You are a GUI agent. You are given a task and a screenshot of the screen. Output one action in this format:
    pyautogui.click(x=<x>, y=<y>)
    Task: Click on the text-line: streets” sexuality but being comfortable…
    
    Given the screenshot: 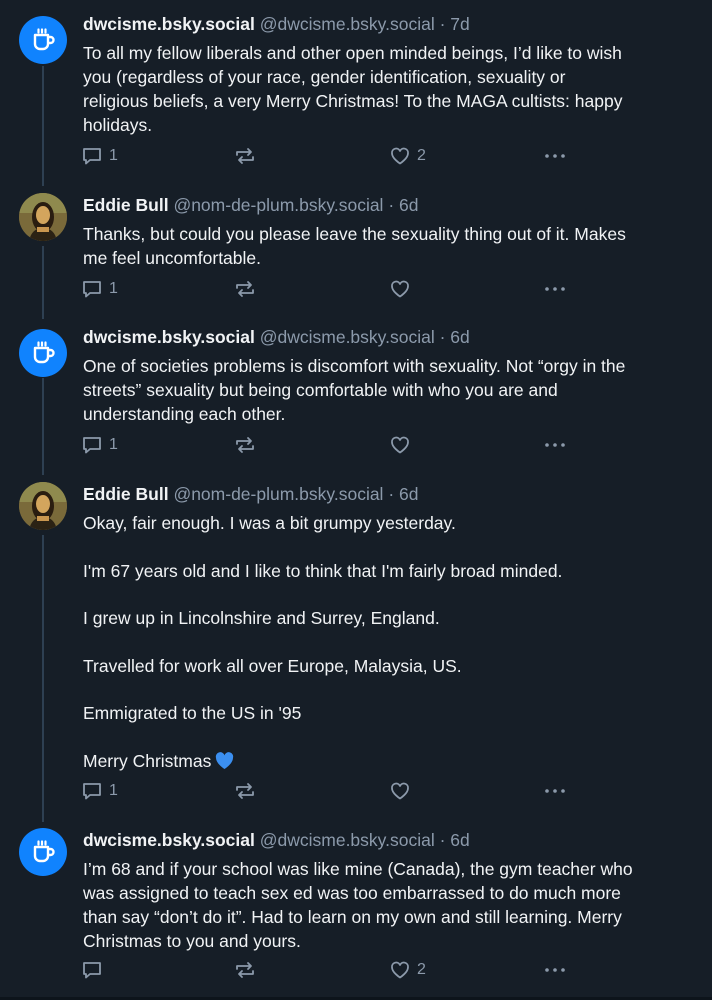 What is the action you would take?
    pyautogui.click(x=320, y=390)
    